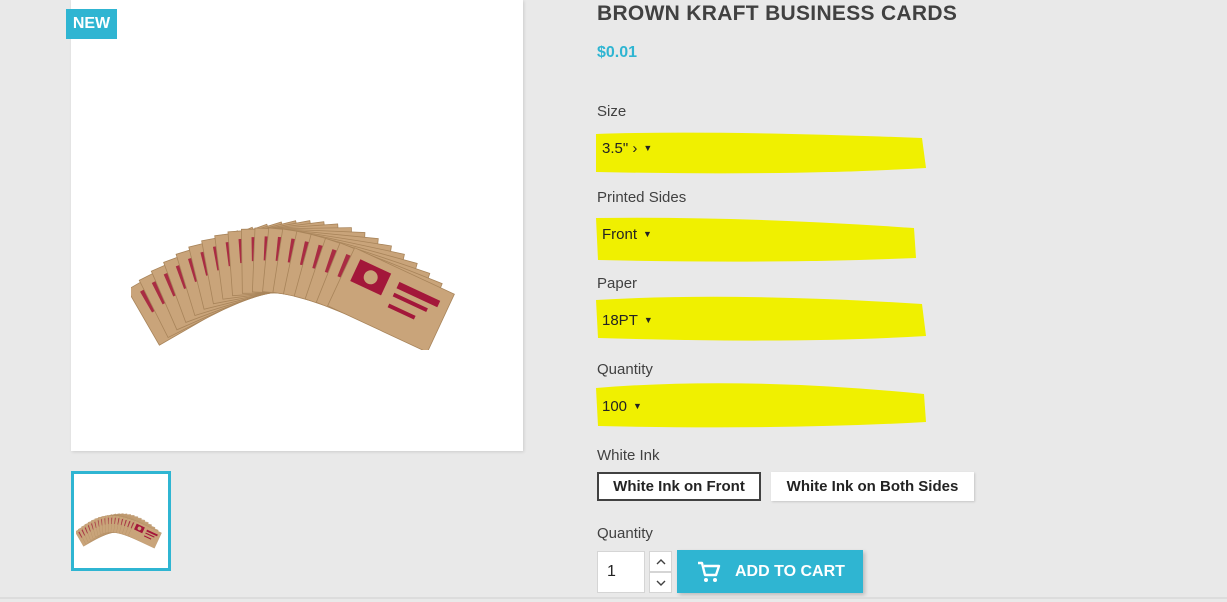 The width and height of the screenshot is (1227, 602). Describe the element at coordinates (628, 455) in the screenshot. I see `white-ink-label: White Ink` at that location.